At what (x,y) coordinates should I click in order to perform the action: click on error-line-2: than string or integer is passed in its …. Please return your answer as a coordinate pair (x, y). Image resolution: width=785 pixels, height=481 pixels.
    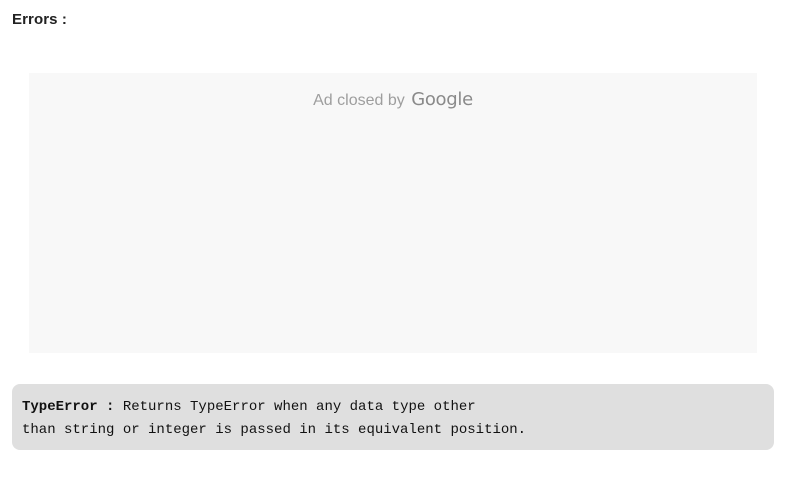
    Looking at the image, I should click on (274, 430).